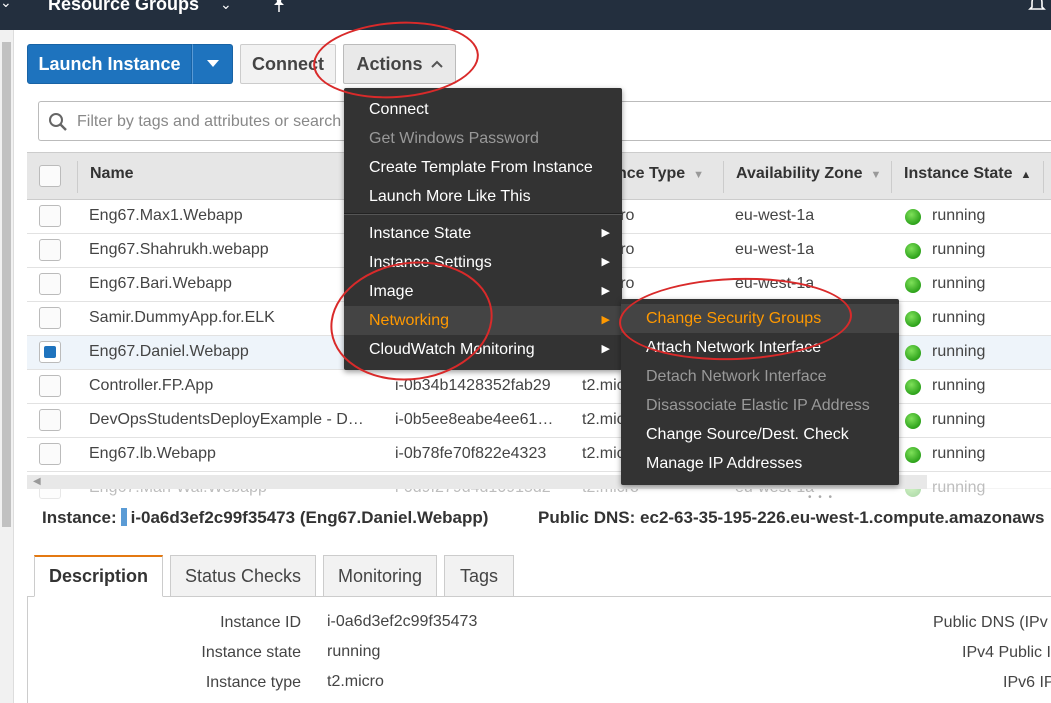  Describe the element at coordinates (1037, 7) in the screenshot. I see `bell-icon` at that location.